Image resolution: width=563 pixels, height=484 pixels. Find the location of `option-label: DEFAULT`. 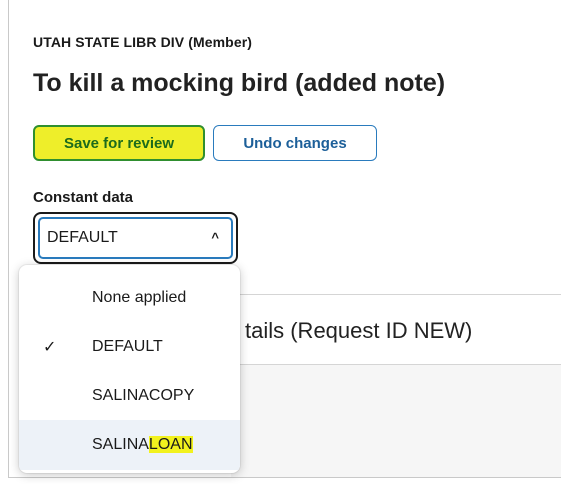

option-label: DEFAULT is located at coordinates (127, 346).